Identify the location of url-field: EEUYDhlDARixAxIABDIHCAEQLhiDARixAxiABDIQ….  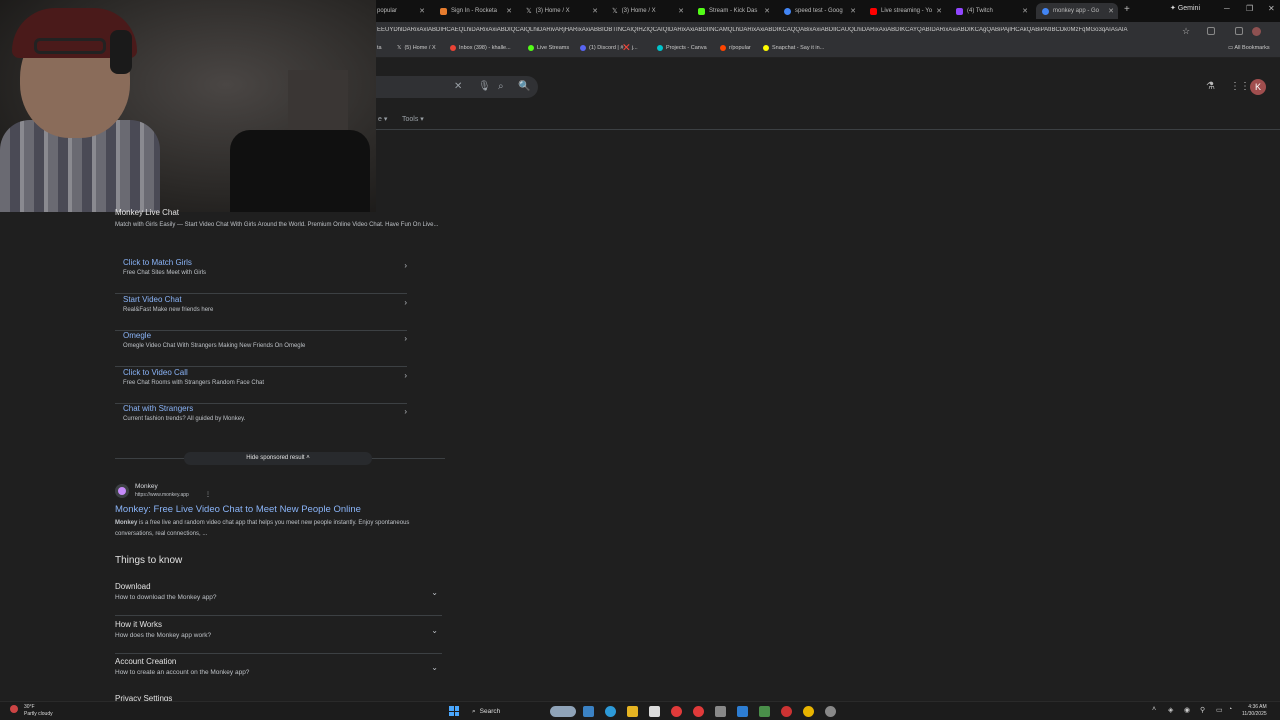
(774, 30).